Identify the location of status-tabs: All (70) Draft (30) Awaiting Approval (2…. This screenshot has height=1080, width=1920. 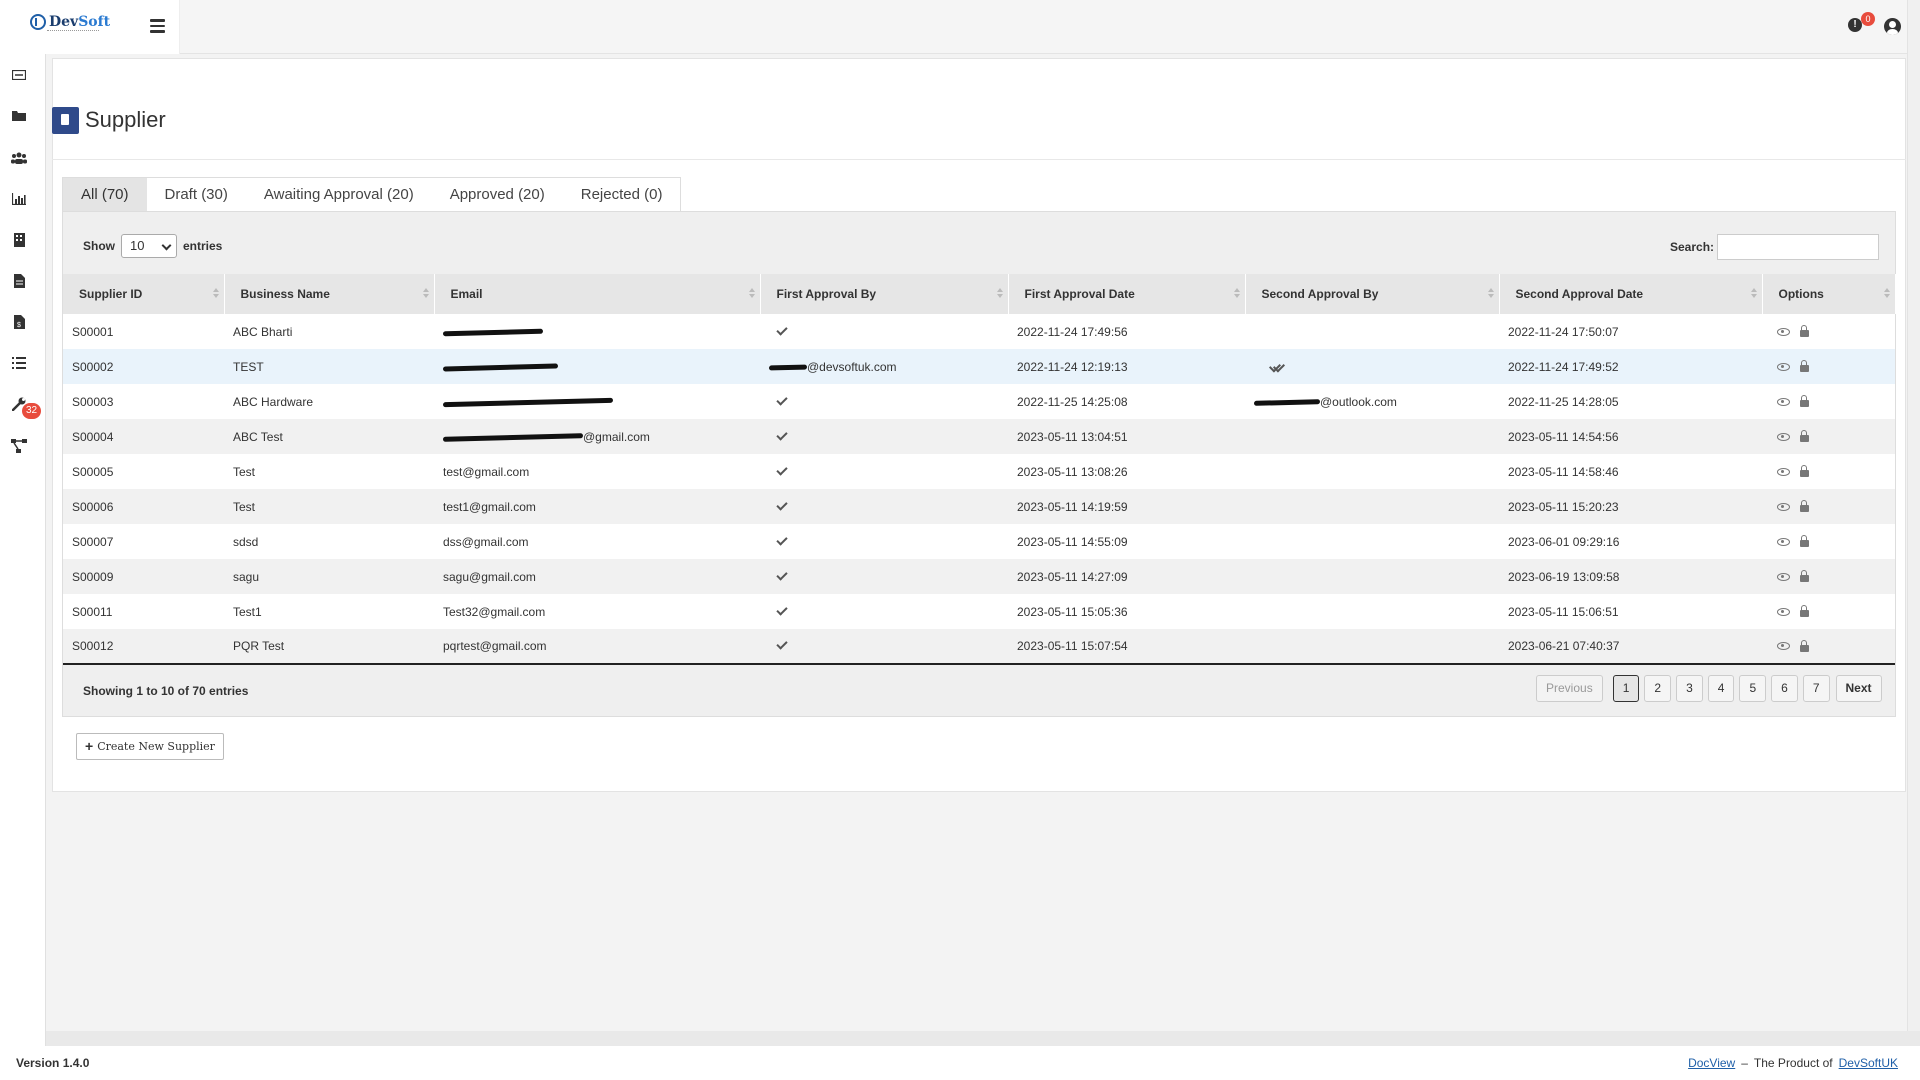
(372, 194).